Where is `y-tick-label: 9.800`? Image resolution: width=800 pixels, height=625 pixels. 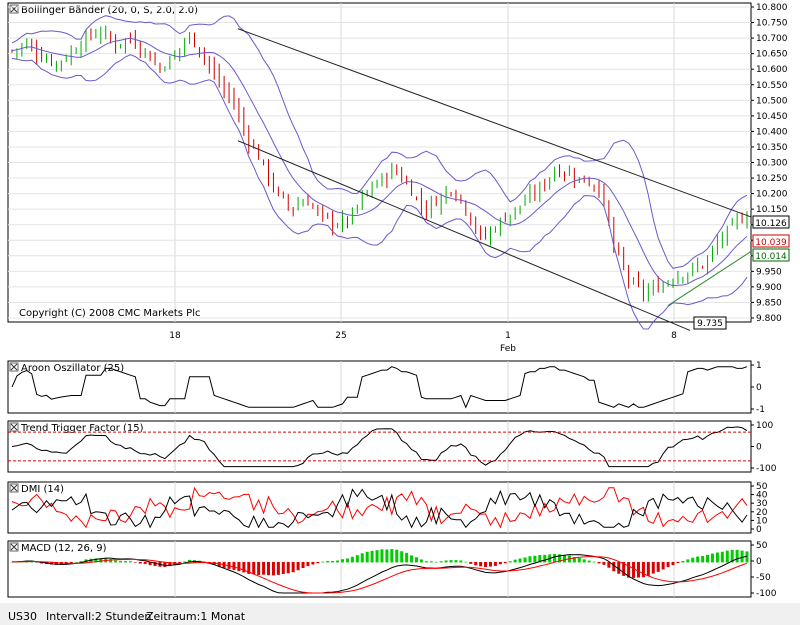
y-tick-label: 9.800 is located at coordinates (769, 319).